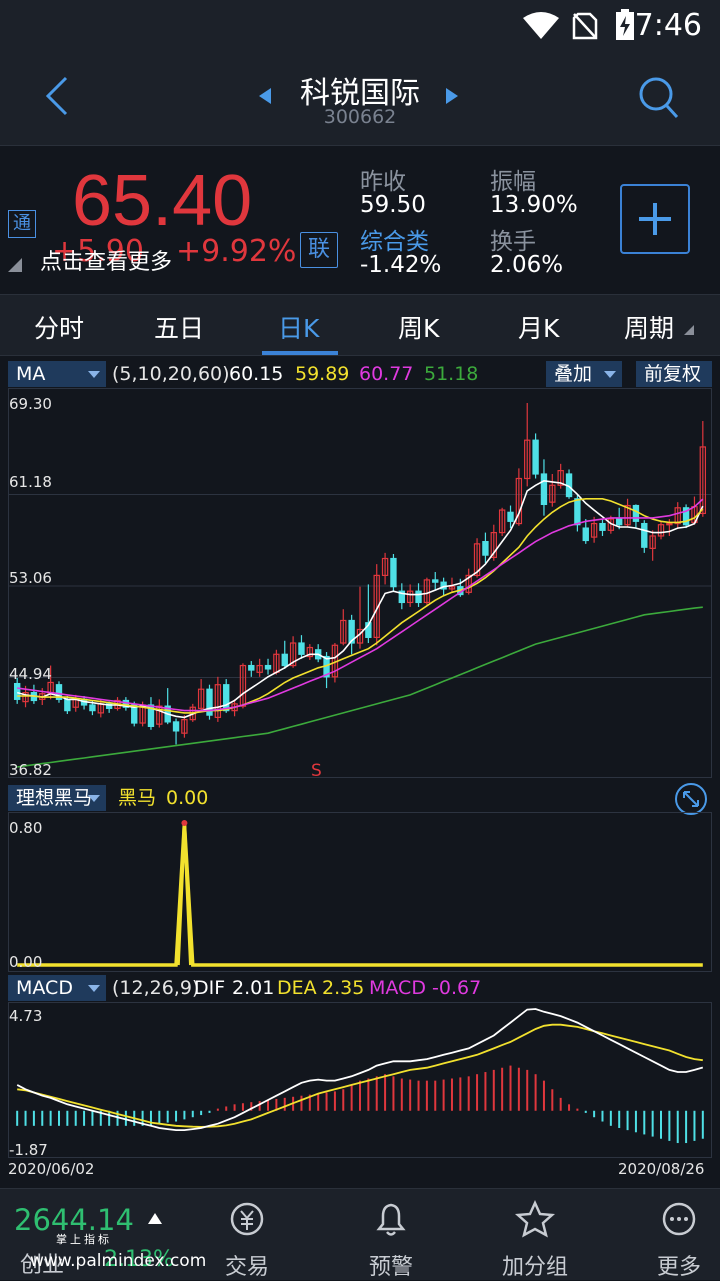 This screenshot has width=720, height=1281. Describe the element at coordinates (26, 962) in the screenshot. I see `heima-axis-bottom: 0.00` at that location.